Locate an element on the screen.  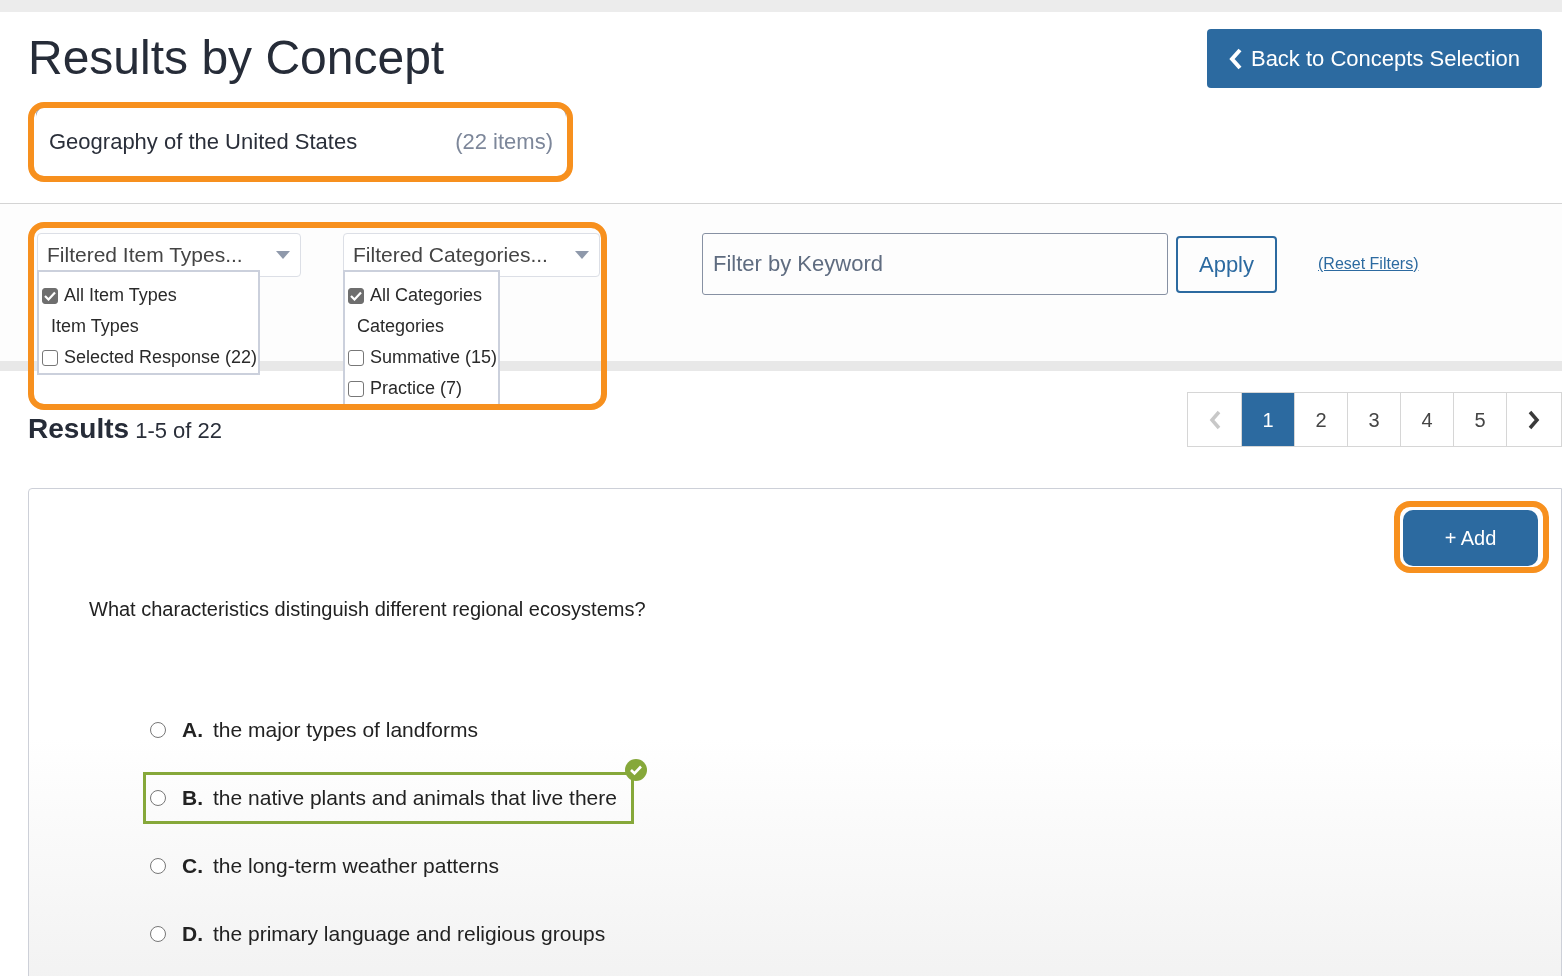
item-count: (22 items) is located at coordinates (504, 141).